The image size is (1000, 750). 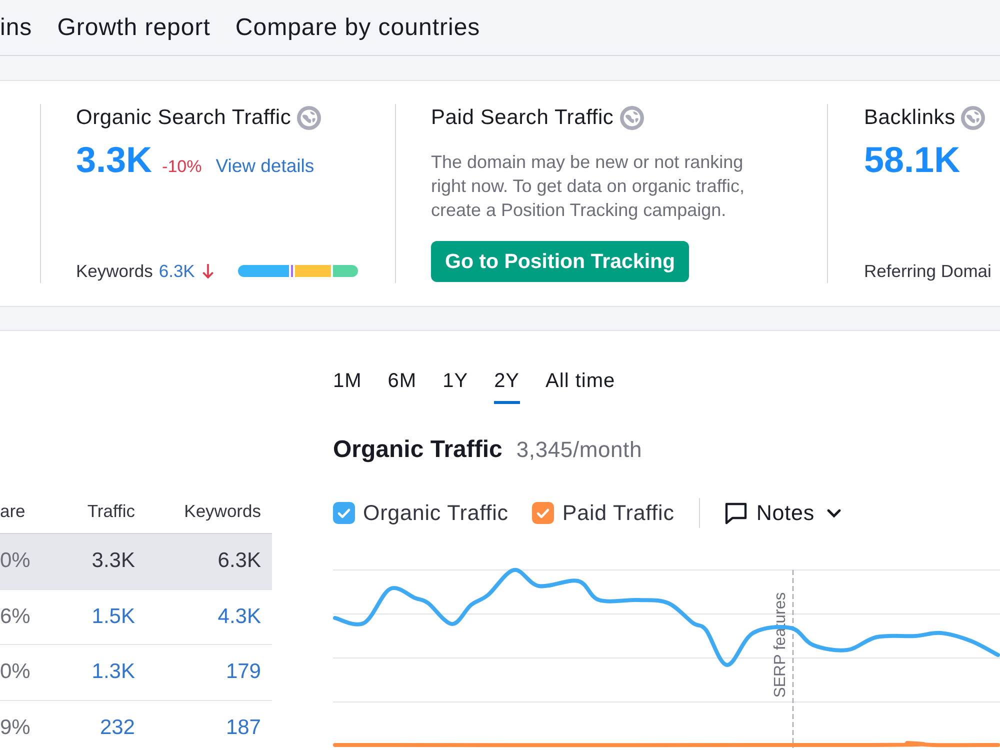 What do you see at coordinates (176, 271) in the screenshot?
I see `keywords-count-link: 6.3K` at bounding box center [176, 271].